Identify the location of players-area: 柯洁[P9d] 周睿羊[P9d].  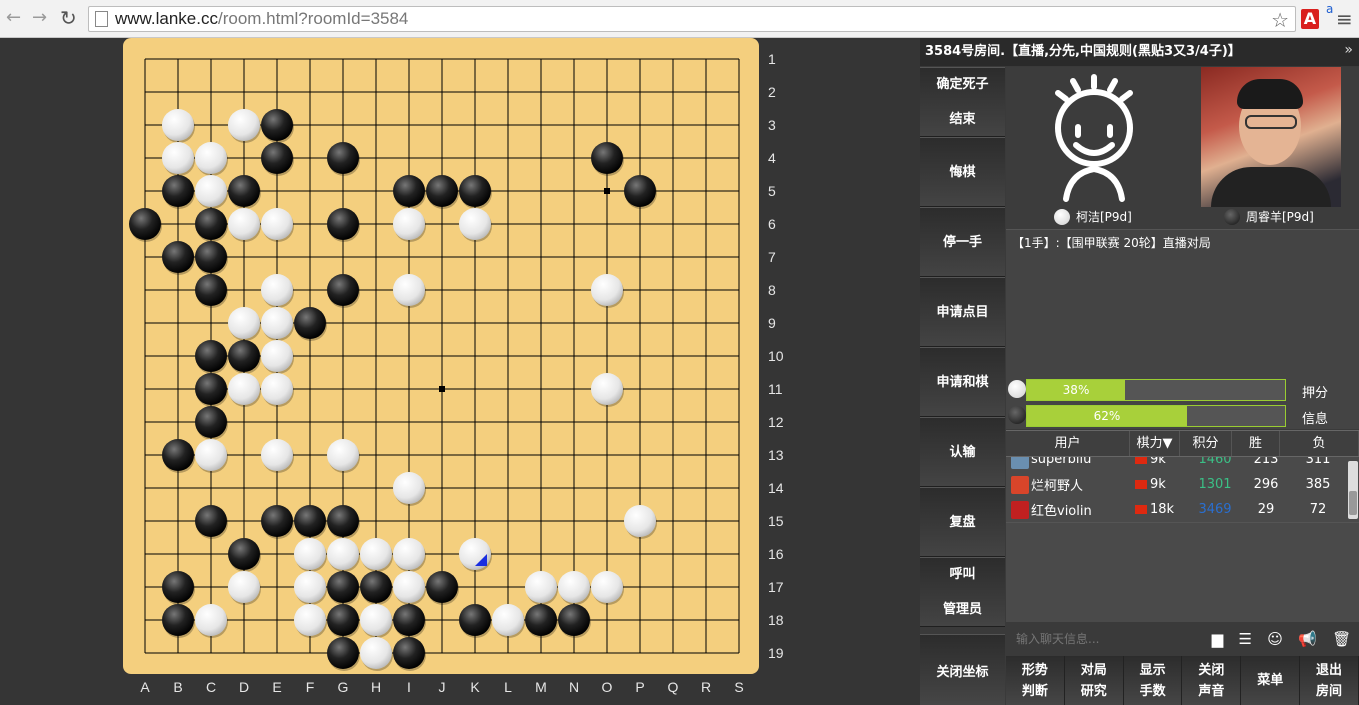
(1182, 148).